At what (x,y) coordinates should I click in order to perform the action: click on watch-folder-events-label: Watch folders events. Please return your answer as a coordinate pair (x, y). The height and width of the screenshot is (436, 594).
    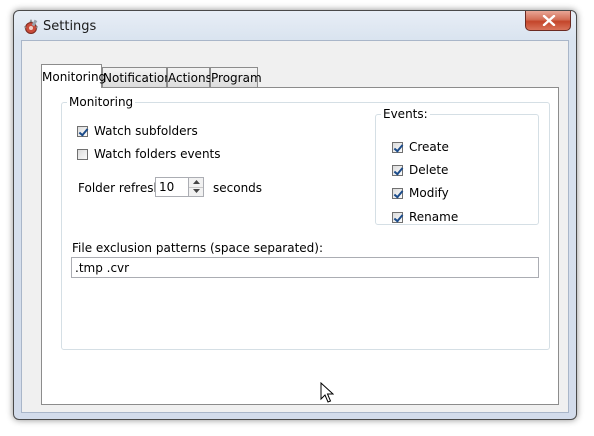
    Looking at the image, I should click on (157, 154).